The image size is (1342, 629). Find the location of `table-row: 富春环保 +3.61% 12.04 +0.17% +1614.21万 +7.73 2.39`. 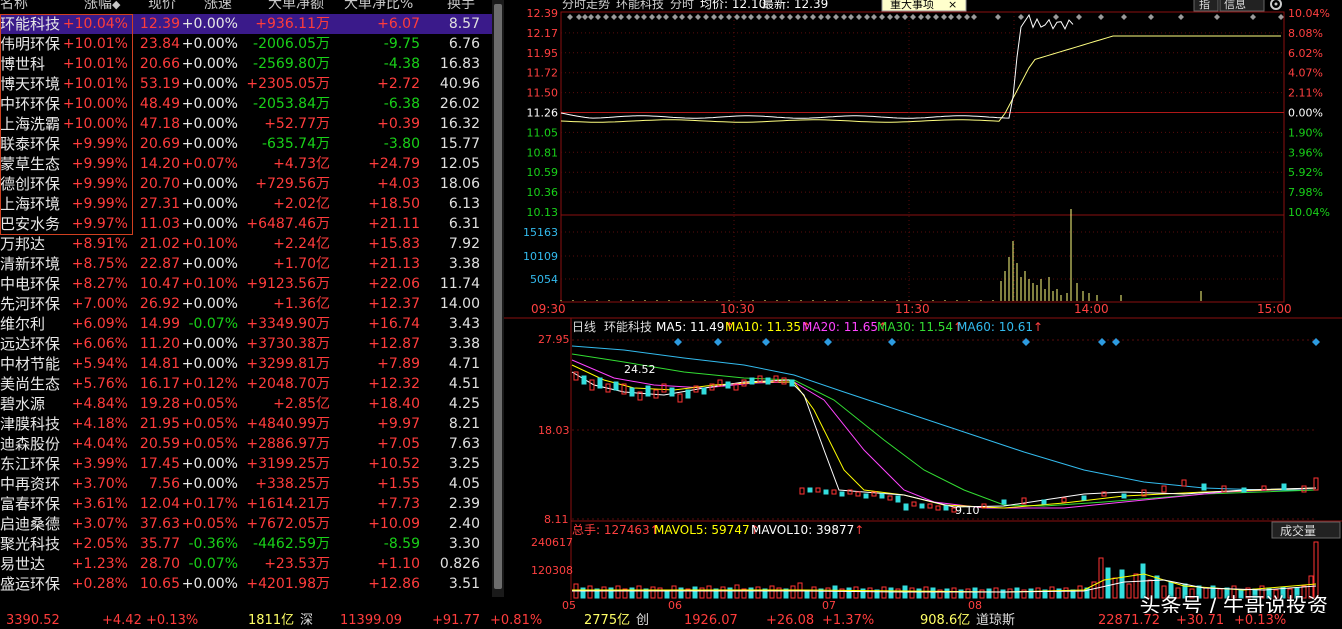

table-row: 富春环保 +3.61% 12.04 +0.17% +1614.21万 +7.73 2.39 is located at coordinates (246, 504).